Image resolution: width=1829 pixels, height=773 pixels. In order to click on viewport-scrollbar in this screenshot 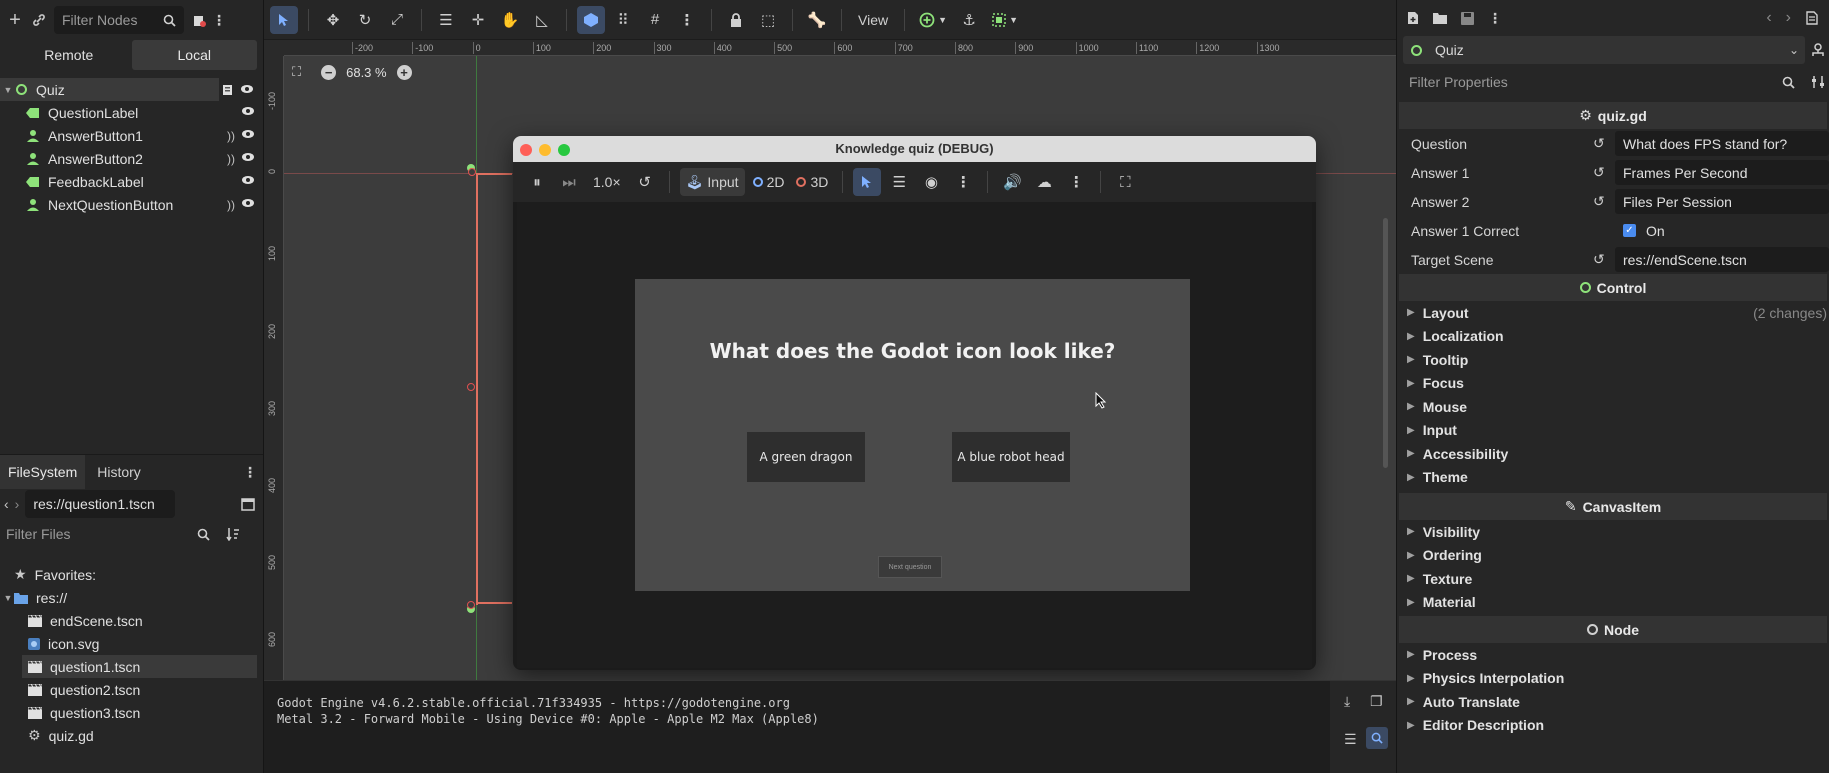, I will do `click(1385, 343)`.